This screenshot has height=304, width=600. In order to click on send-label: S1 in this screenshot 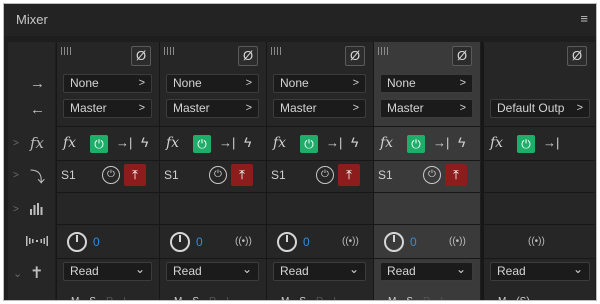, I will do `click(385, 175)`.